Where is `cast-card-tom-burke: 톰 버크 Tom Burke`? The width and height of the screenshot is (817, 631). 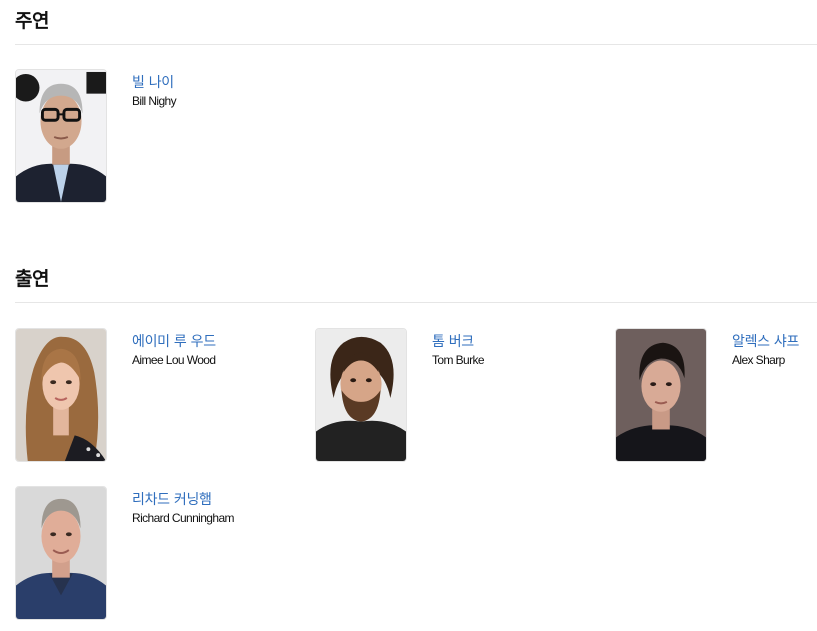 cast-card-tom-burke: 톰 버크 Tom Burke is located at coordinates (465, 398).